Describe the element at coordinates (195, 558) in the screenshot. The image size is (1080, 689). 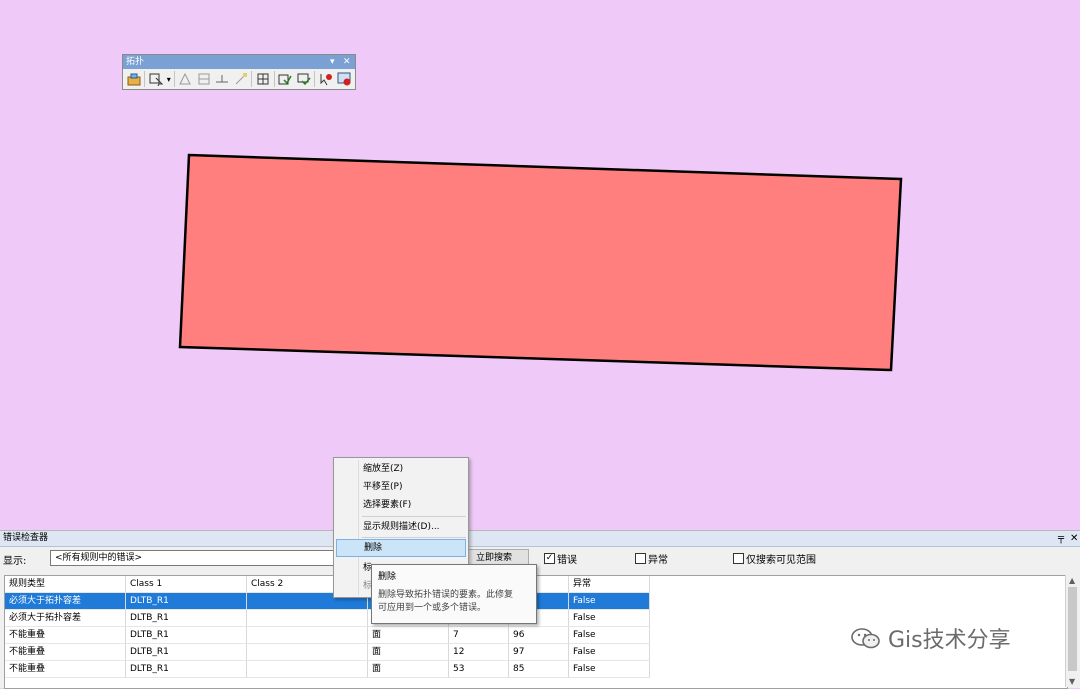
I see `show-dropdown: <所有规则中的错误>` at that location.